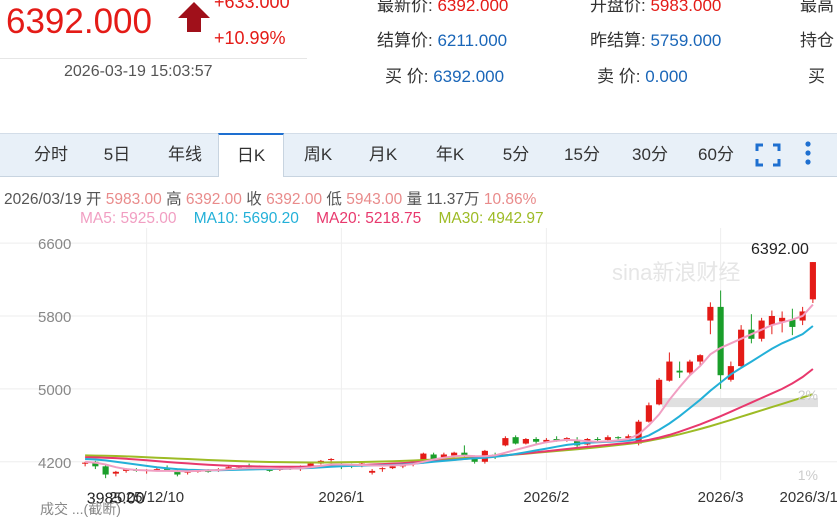 This screenshot has width=837, height=519. I want to click on up-arrow-icon, so click(194, 17).